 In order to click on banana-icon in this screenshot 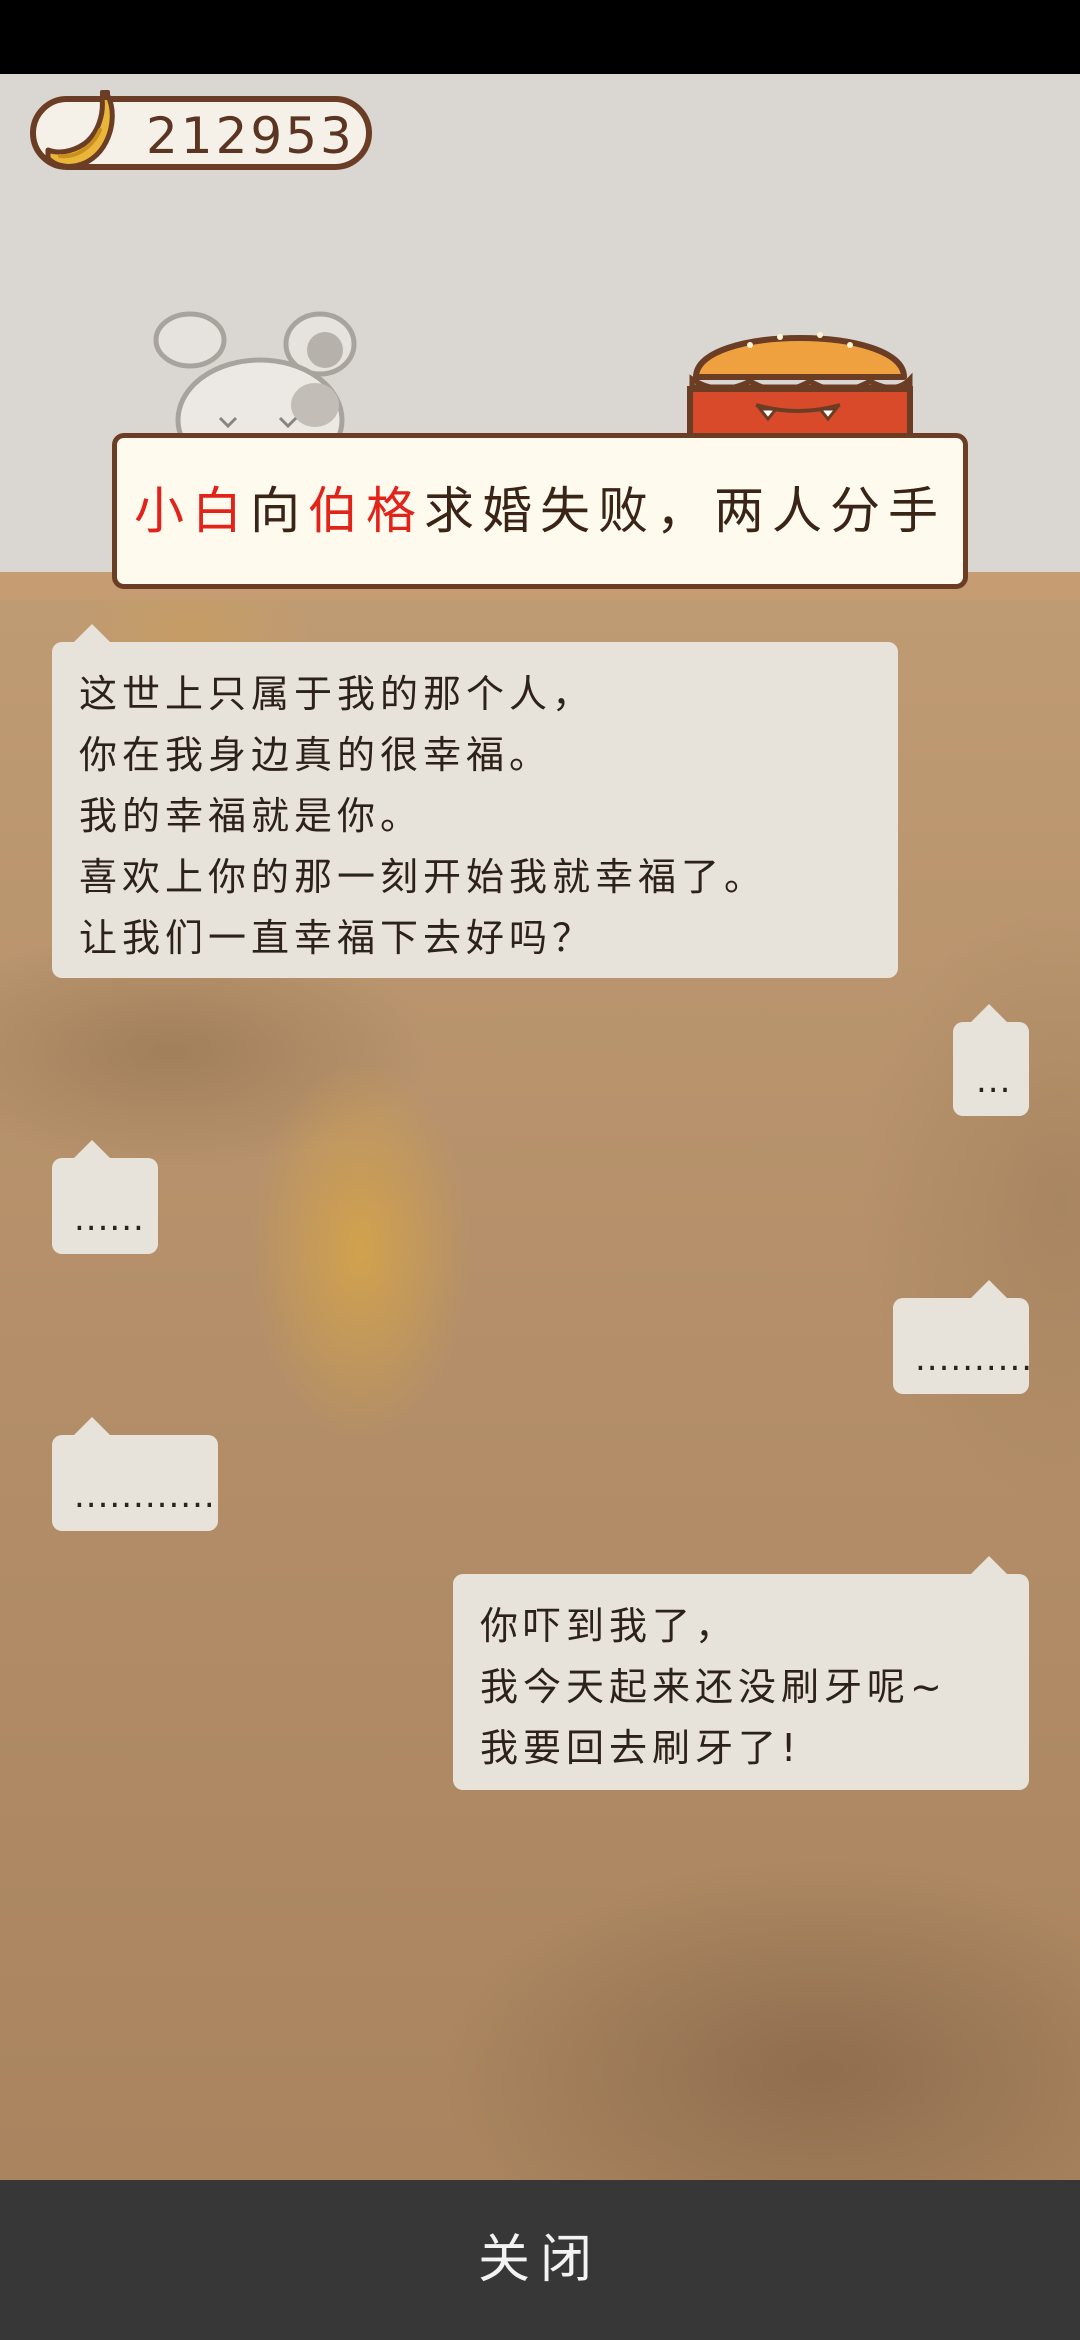, I will do `click(80, 129)`.